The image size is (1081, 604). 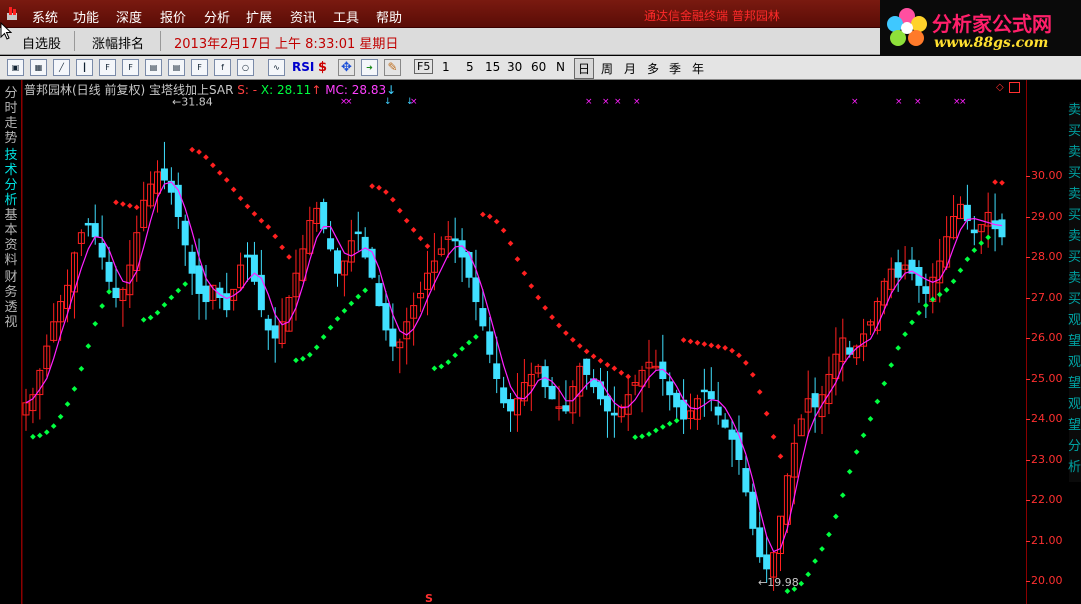 I want to click on window-icon: ▣, so click(x=15, y=67).